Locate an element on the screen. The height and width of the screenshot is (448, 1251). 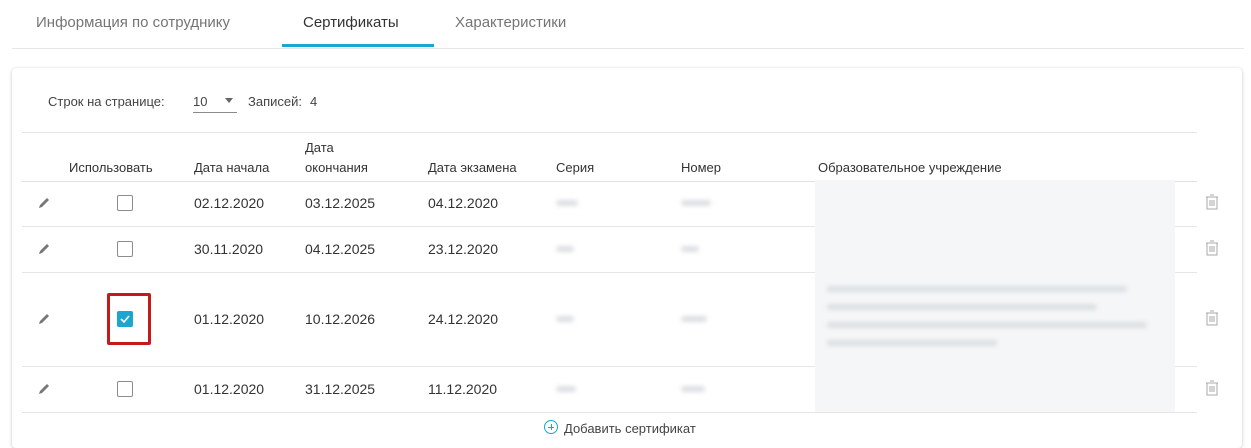
header-number: Номер is located at coordinates (701, 167).